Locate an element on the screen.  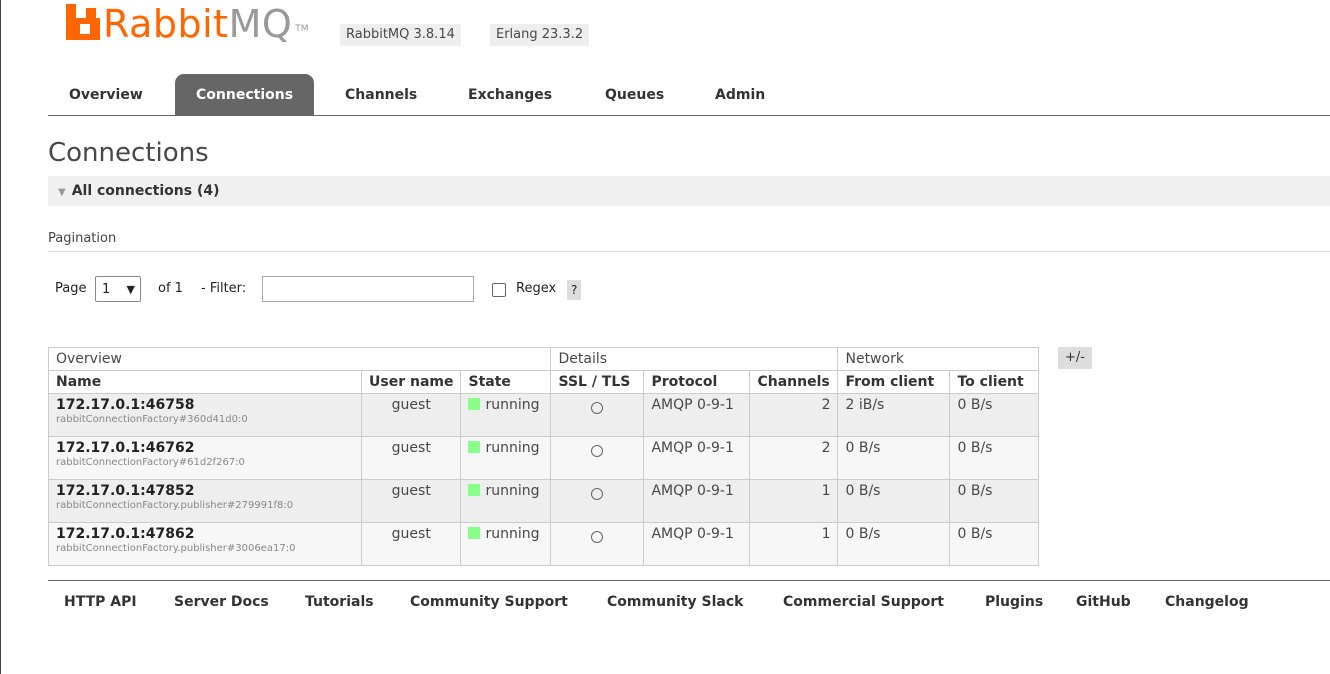
tab-connections: Connections is located at coordinates (245, 94).